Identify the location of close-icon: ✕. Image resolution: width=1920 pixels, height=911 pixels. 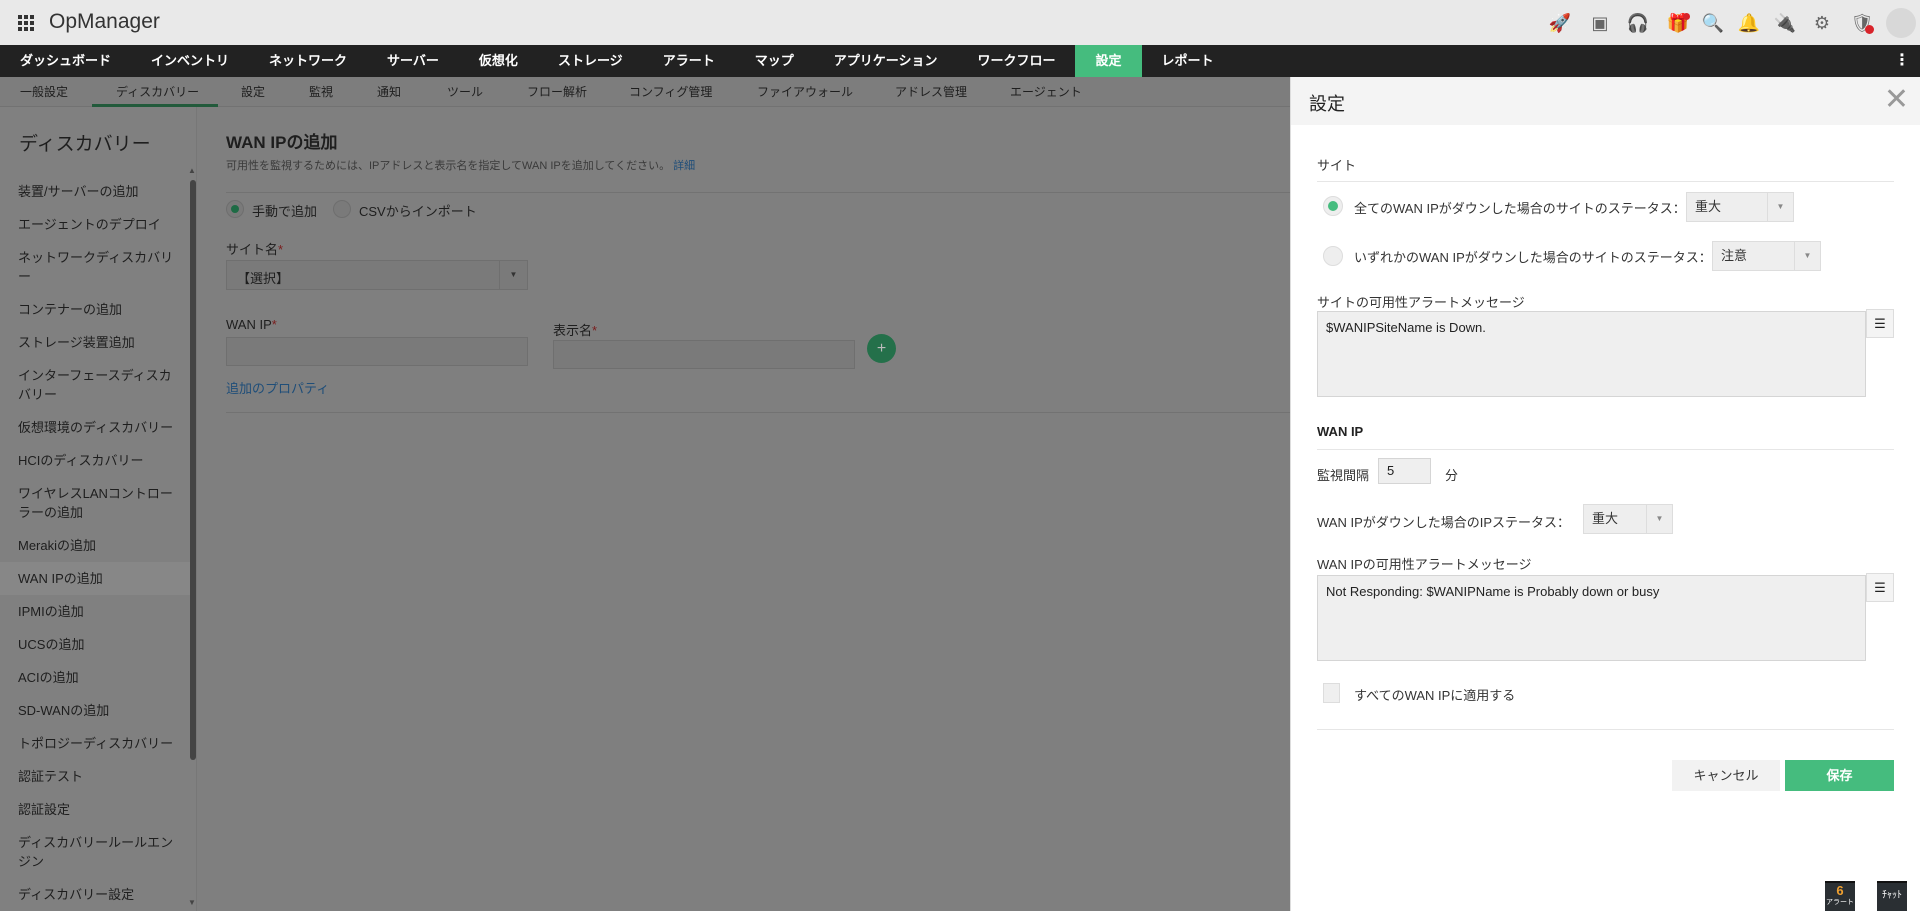
(1896, 100).